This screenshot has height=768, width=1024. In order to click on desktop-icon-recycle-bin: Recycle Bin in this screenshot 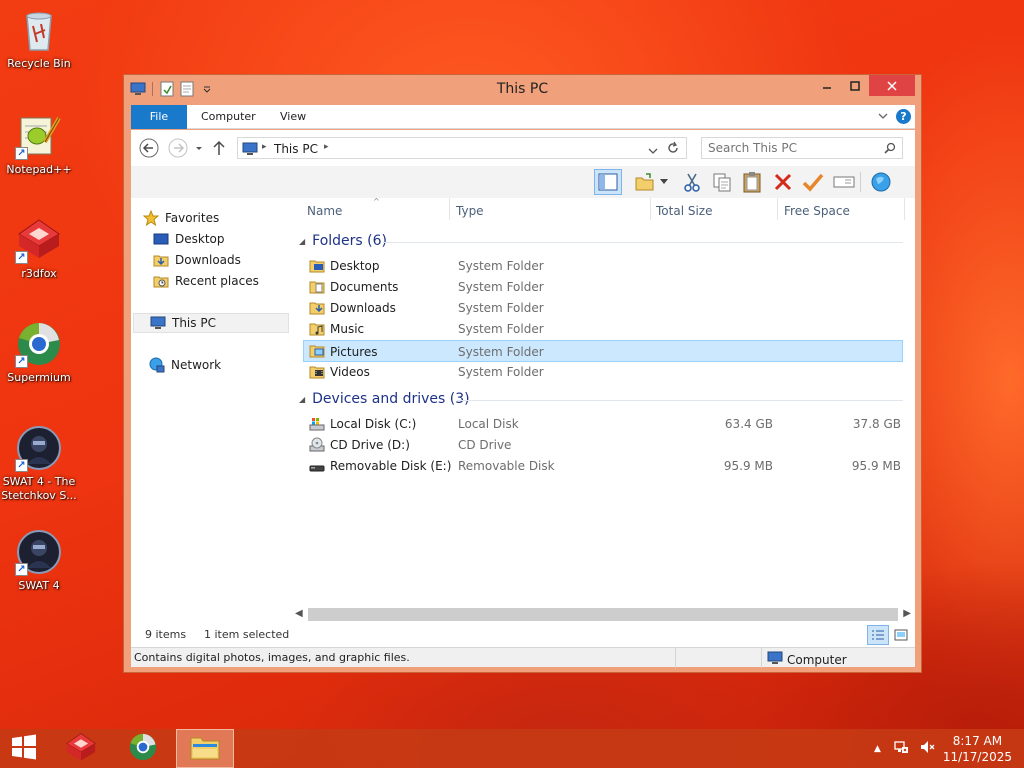, I will do `click(39, 38)`.